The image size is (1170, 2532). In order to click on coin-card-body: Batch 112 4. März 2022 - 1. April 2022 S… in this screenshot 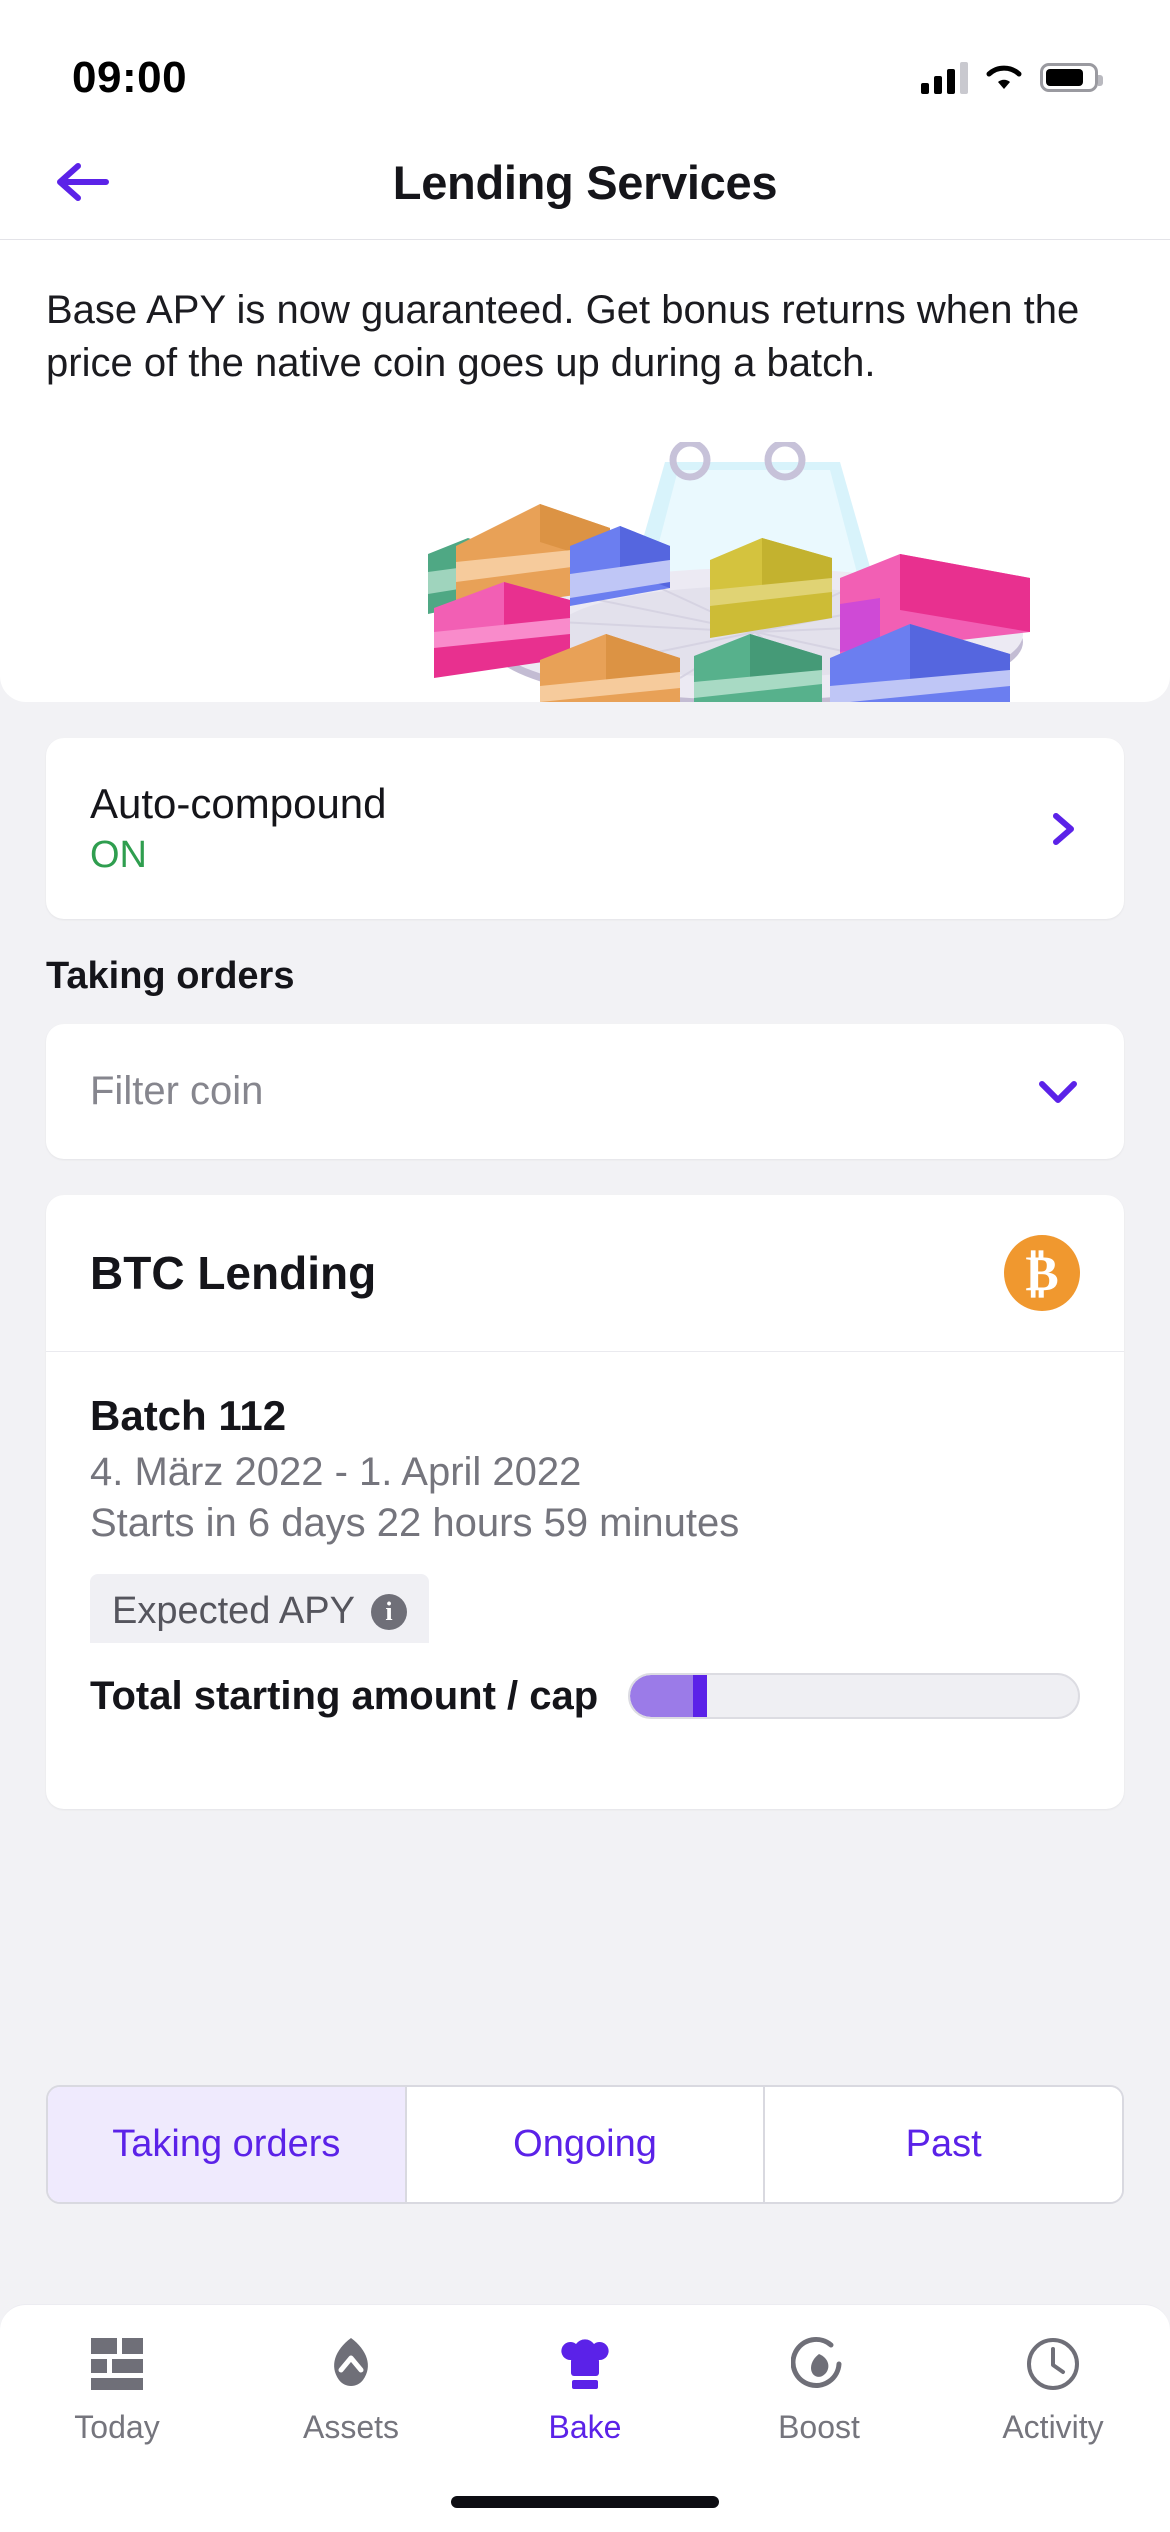, I will do `click(585, 1497)`.